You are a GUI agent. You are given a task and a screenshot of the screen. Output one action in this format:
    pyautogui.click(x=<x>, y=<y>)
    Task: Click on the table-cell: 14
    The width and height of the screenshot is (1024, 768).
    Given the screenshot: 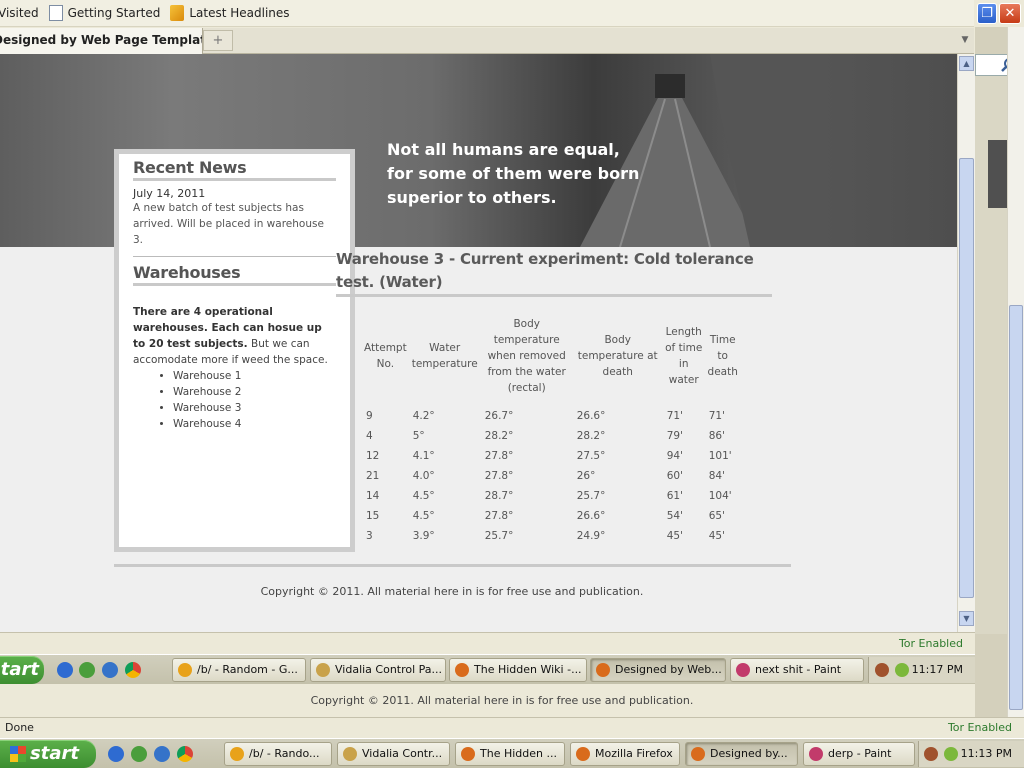 What is the action you would take?
    pyautogui.click(x=373, y=496)
    